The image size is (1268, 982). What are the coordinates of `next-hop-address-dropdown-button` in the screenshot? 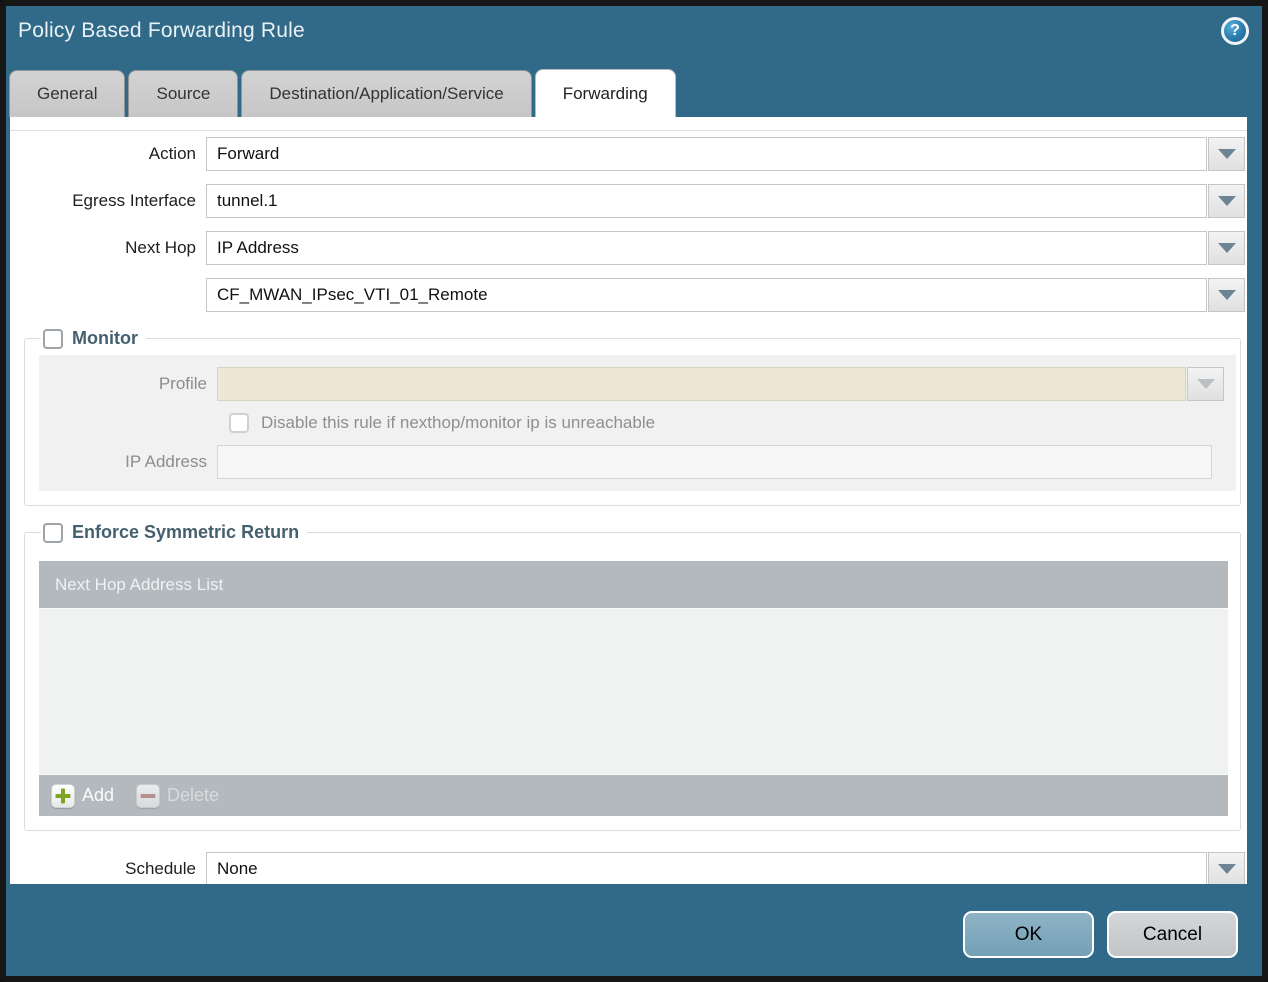 It's located at (1226, 295).